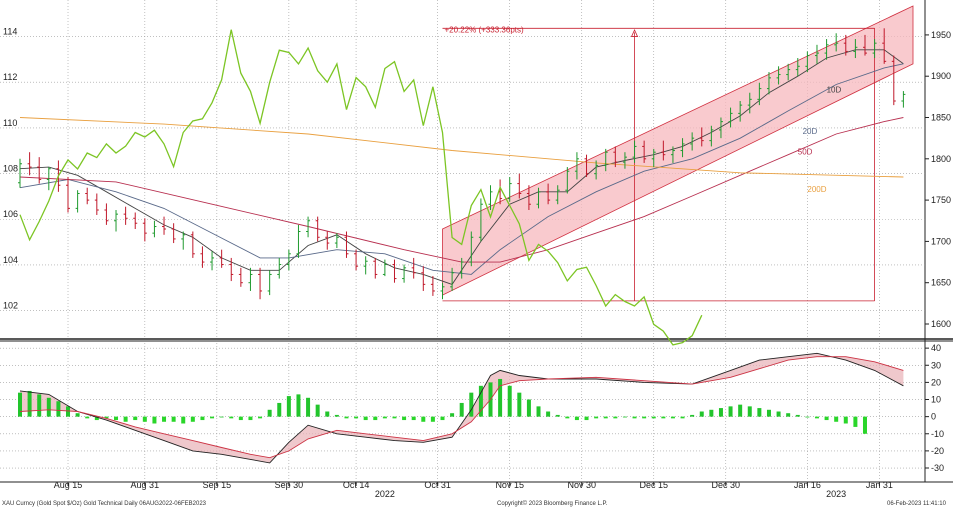 This screenshot has width=953, height=509. I want to click on left-tick-label: 104, so click(10, 260).